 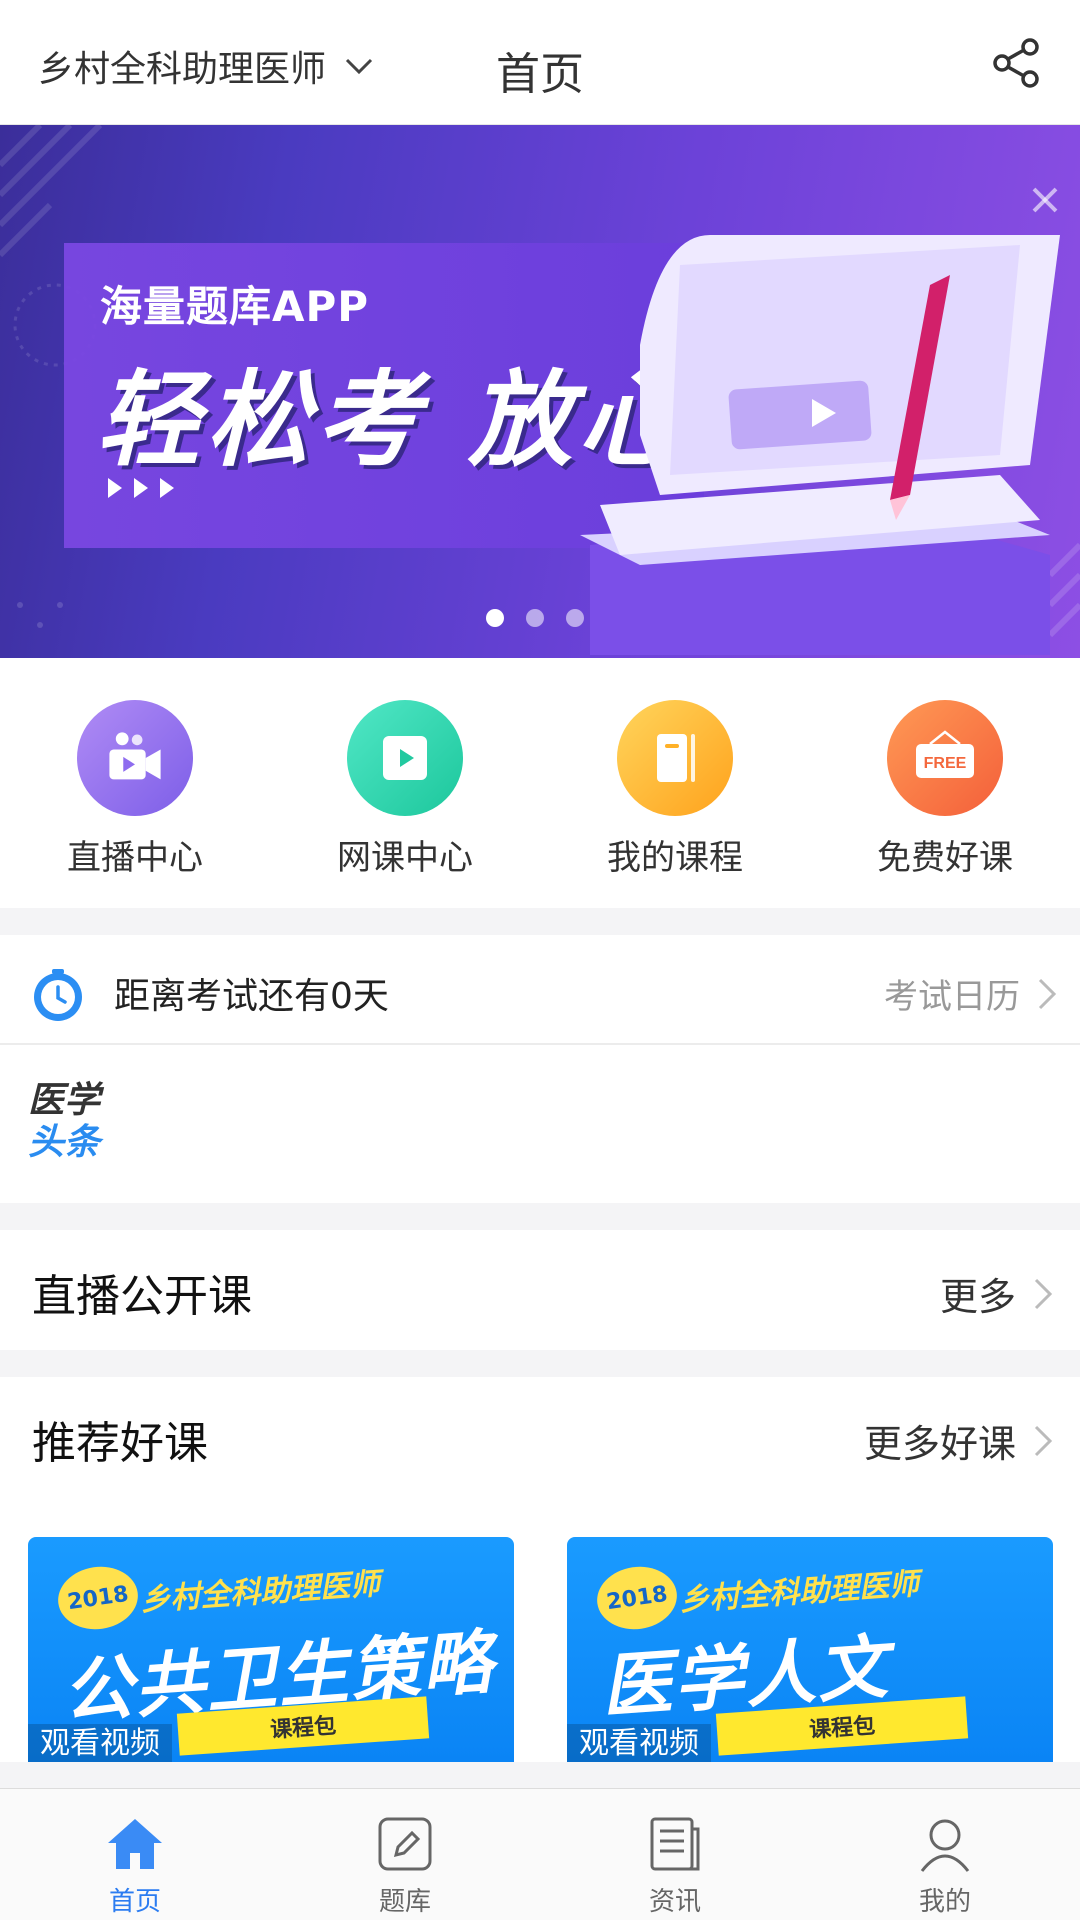 I want to click on free-sign-icon: FREE, so click(x=945, y=758).